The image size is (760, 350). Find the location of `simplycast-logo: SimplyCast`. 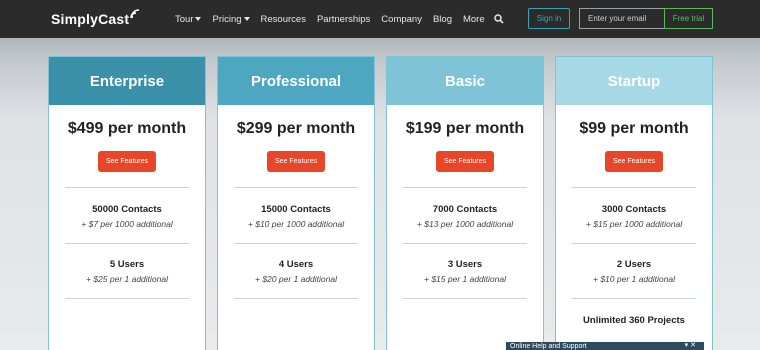

simplycast-logo: SimplyCast is located at coordinates (95, 18).